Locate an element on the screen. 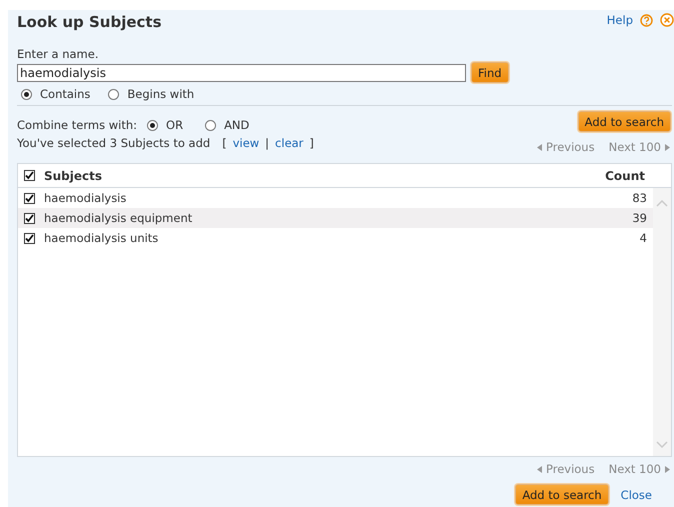 The width and height of the screenshot is (674, 507). column-header: Subjects is located at coordinates (74, 175).